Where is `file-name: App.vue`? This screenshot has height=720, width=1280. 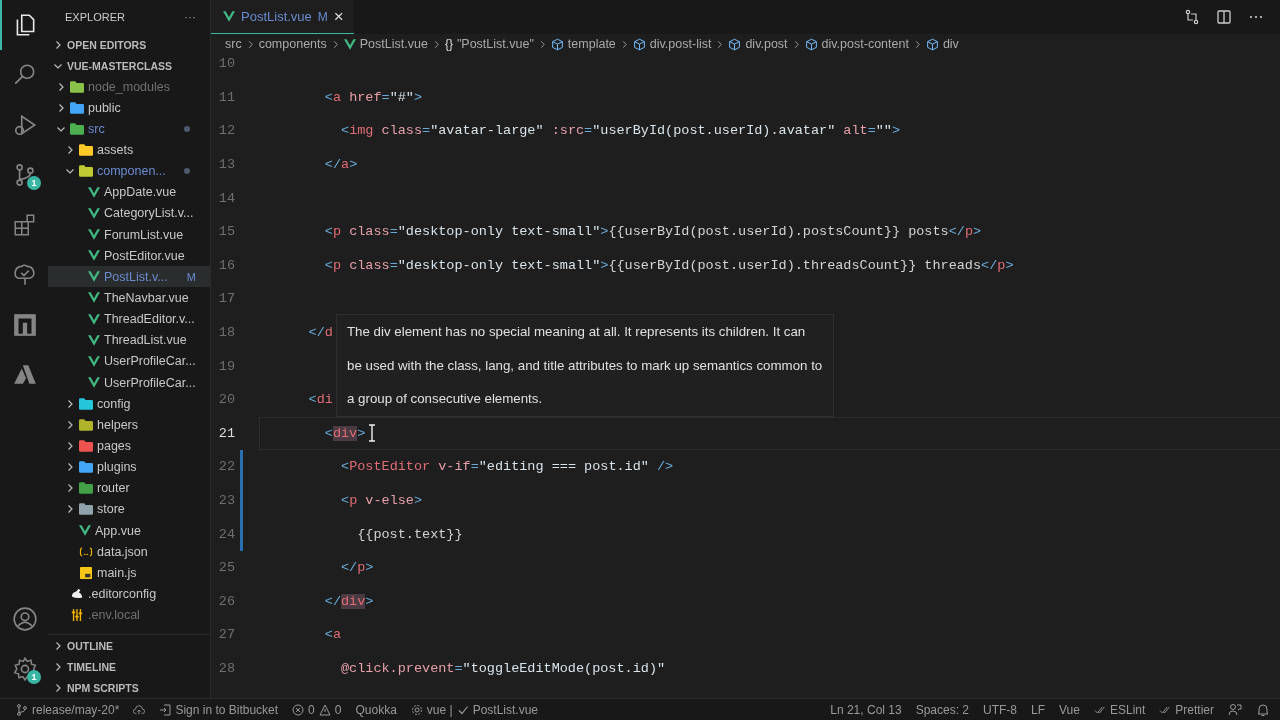 file-name: App.vue is located at coordinates (118, 530).